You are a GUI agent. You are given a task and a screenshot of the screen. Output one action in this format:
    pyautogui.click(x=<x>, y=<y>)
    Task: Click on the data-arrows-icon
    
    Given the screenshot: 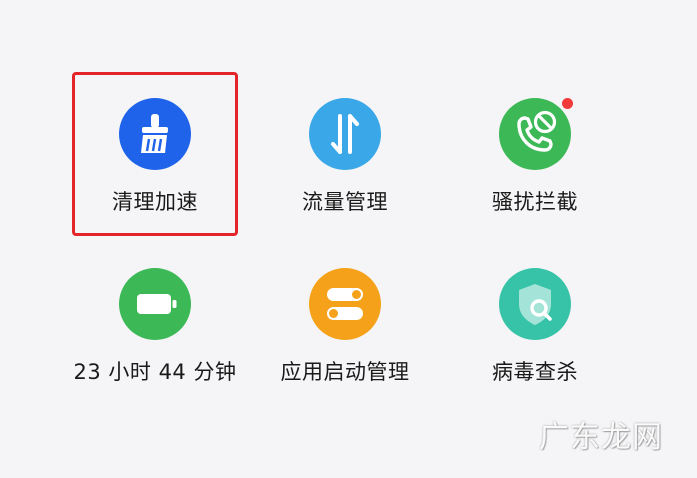 What is the action you would take?
    pyautogui.click(x=345, y=134)
    